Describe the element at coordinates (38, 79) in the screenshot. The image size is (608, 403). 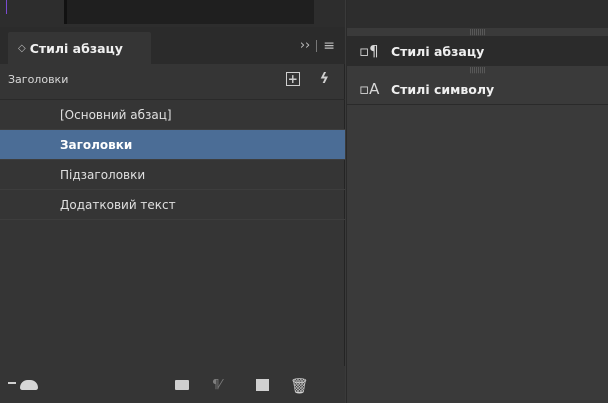
I see `current-group-label: Заголовки` at that location.